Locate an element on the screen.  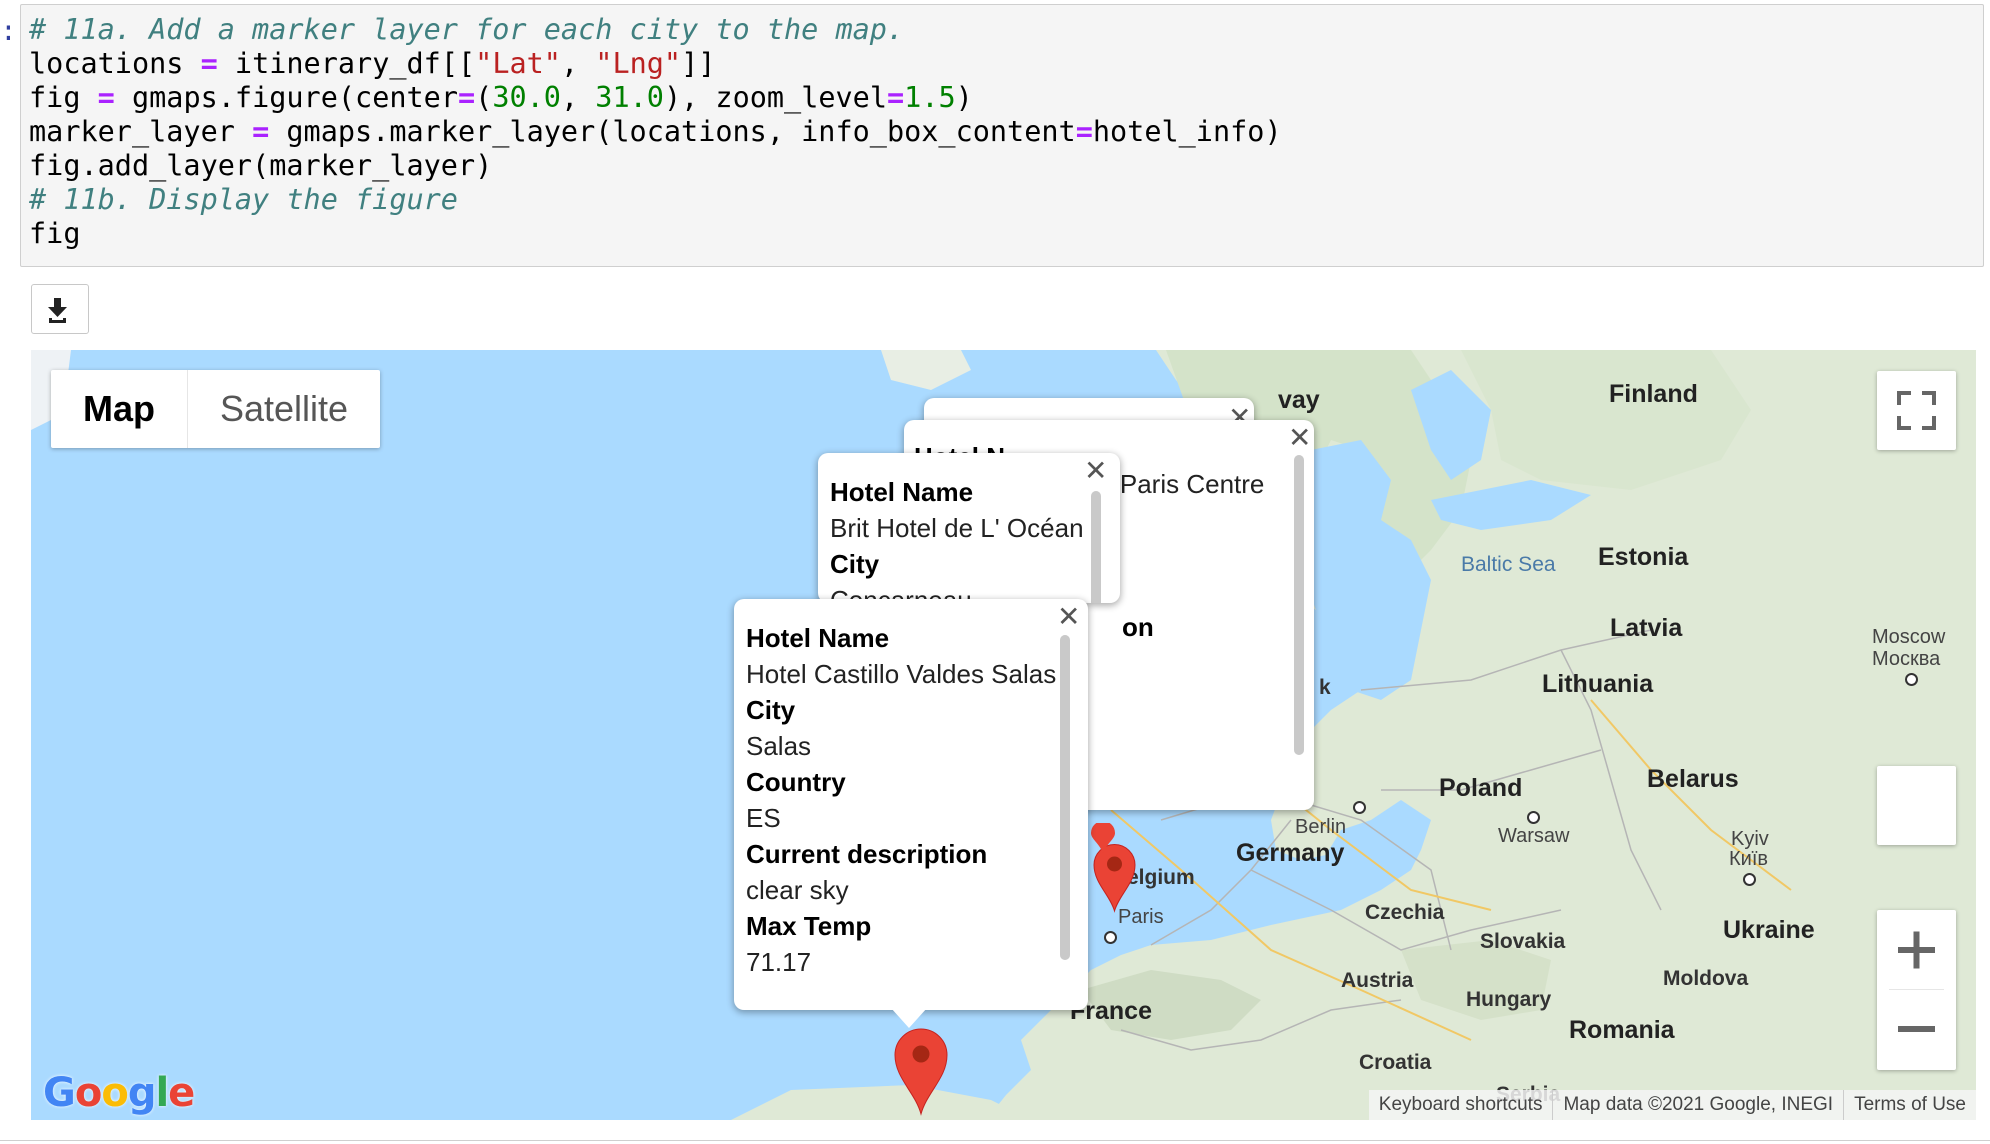
max-temp-value: 71.17 is located at coordinates (779, 962).